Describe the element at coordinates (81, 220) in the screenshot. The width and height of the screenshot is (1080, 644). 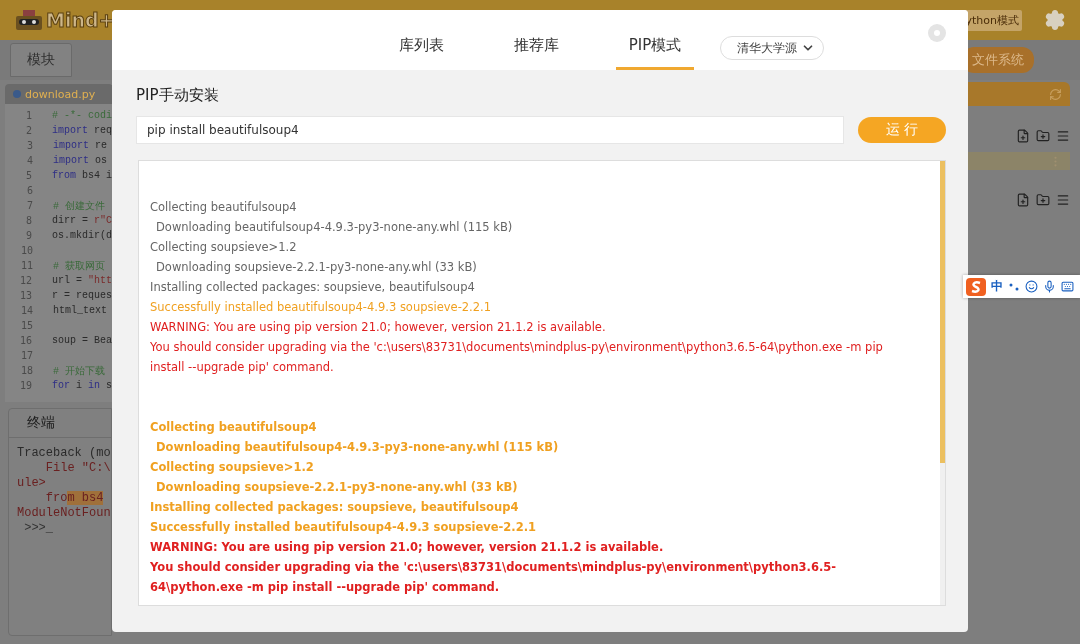
I see `code-line: dirr = r"C` at that location.